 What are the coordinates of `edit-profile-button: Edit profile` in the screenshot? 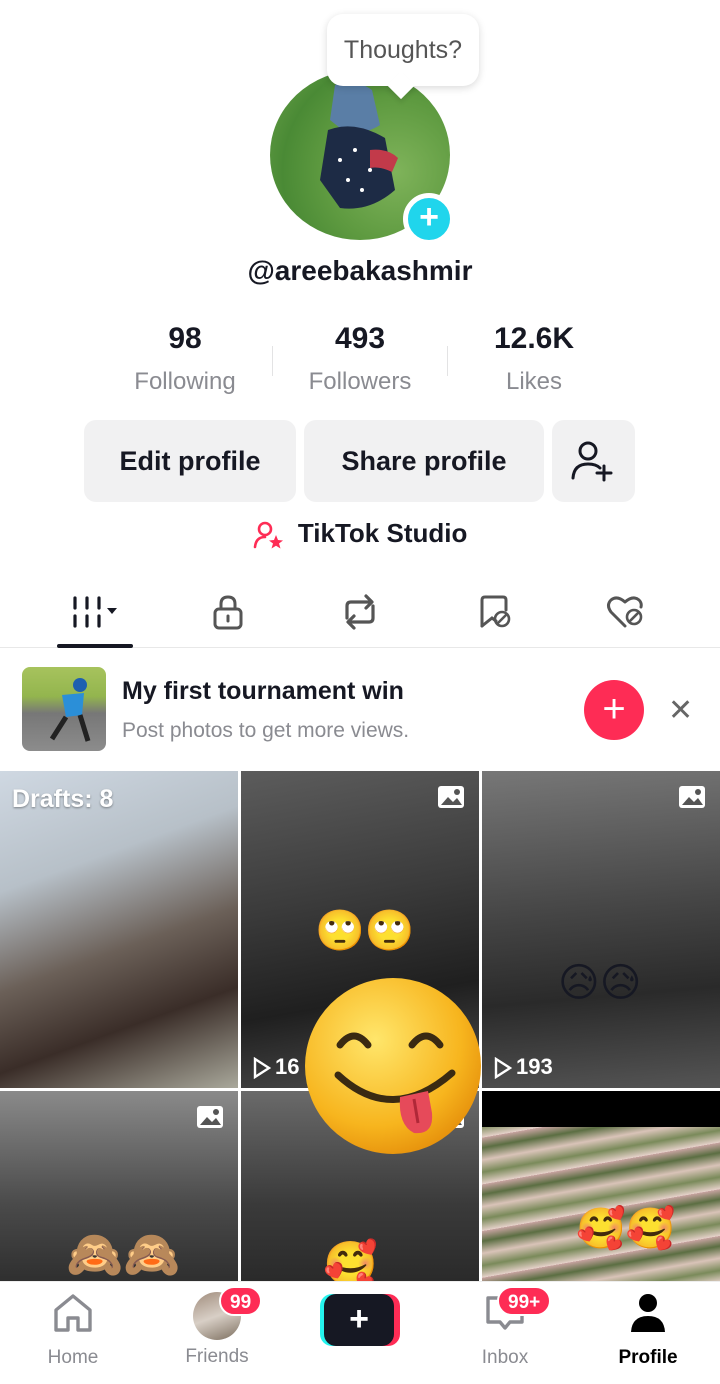 It's located at (190, 461).